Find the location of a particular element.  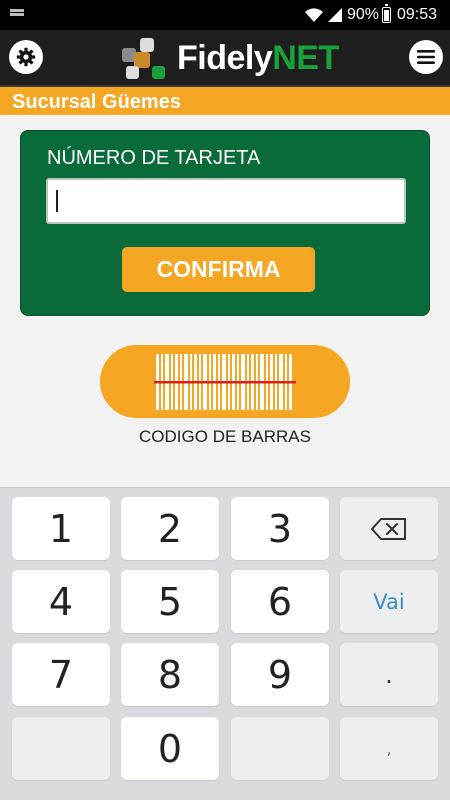

gear-icon is located at coordinates (26, 57).